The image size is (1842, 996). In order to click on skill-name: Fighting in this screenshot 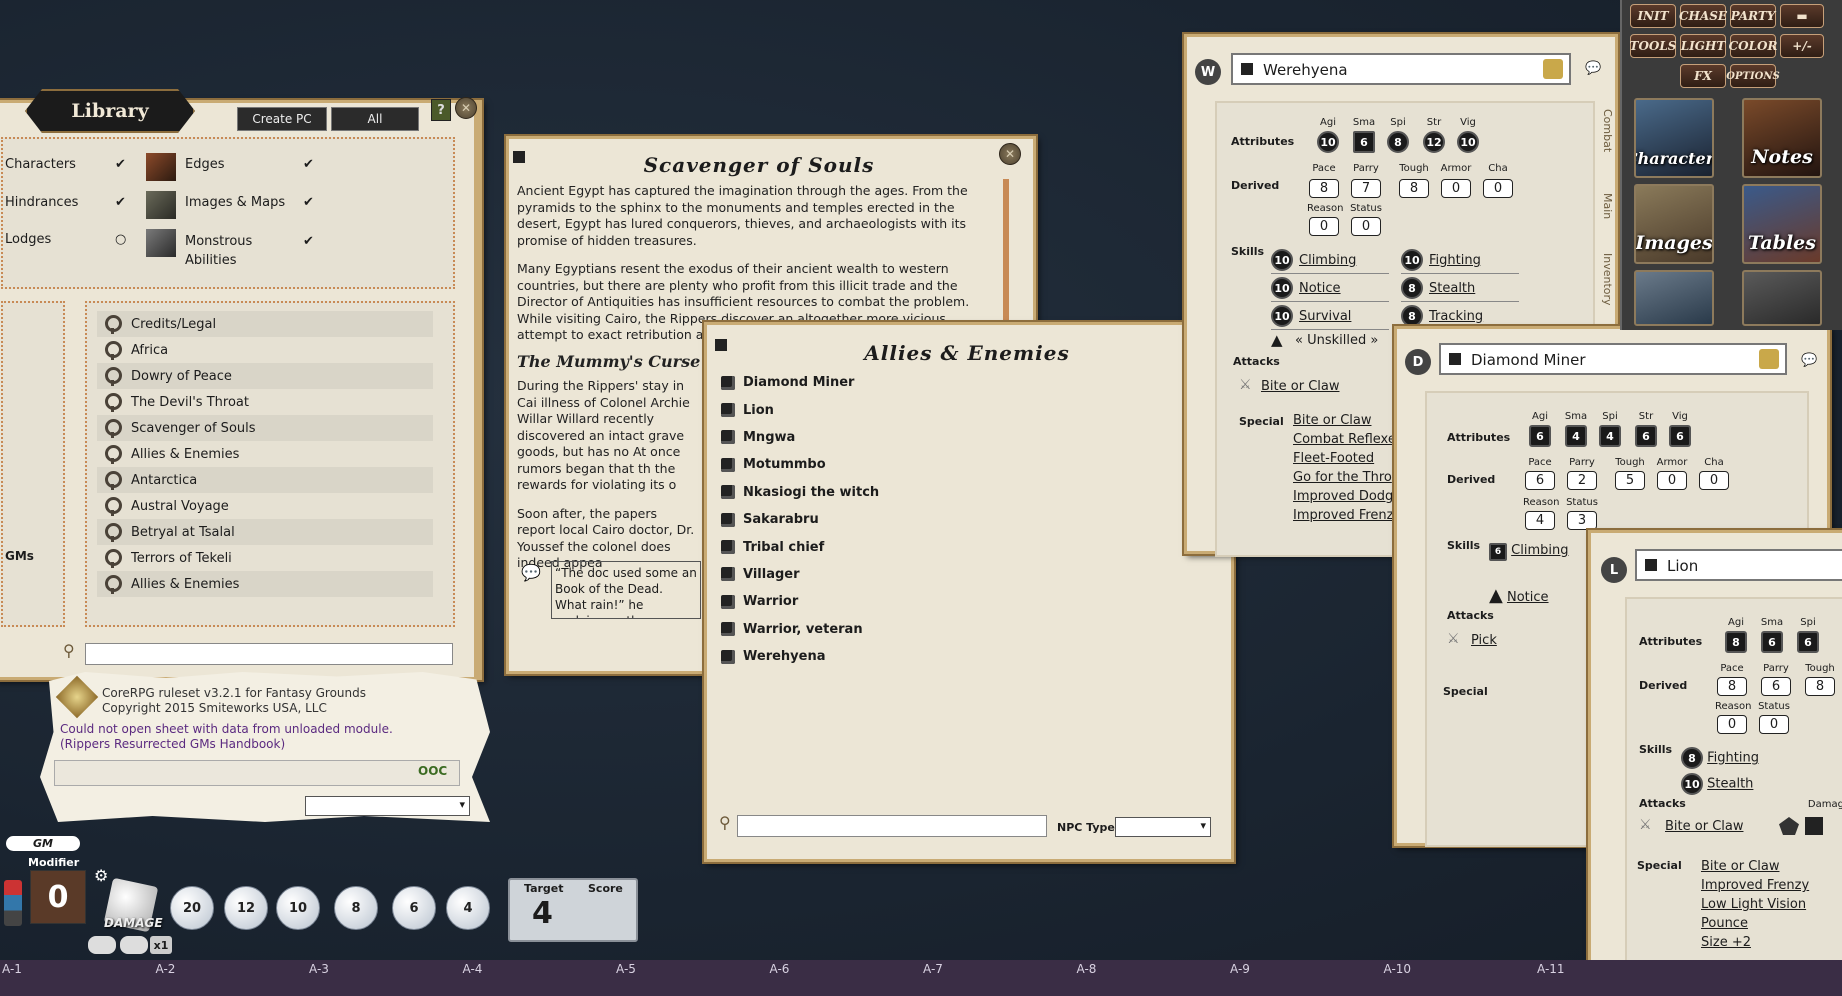, I will do `click(1733, 758)`.